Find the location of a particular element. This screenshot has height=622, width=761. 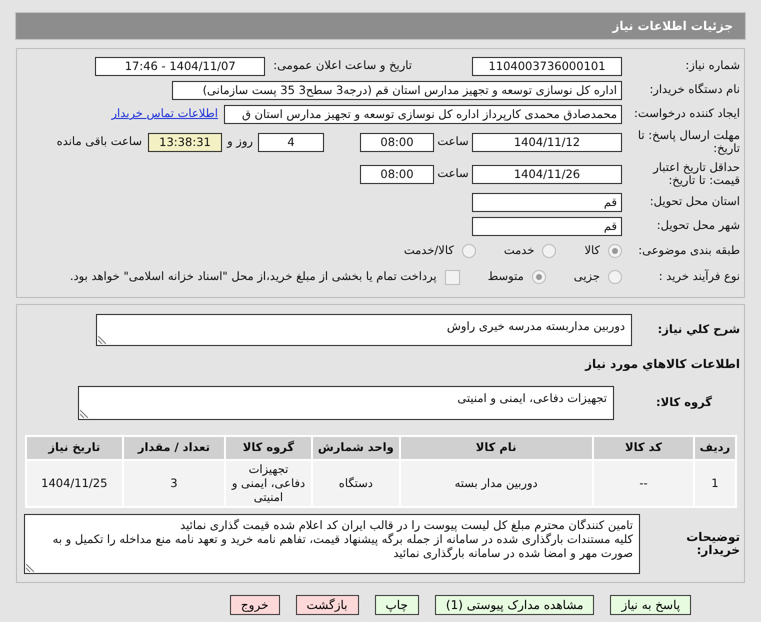

buyer-notes-textarea is located at coordinates (332, 544).